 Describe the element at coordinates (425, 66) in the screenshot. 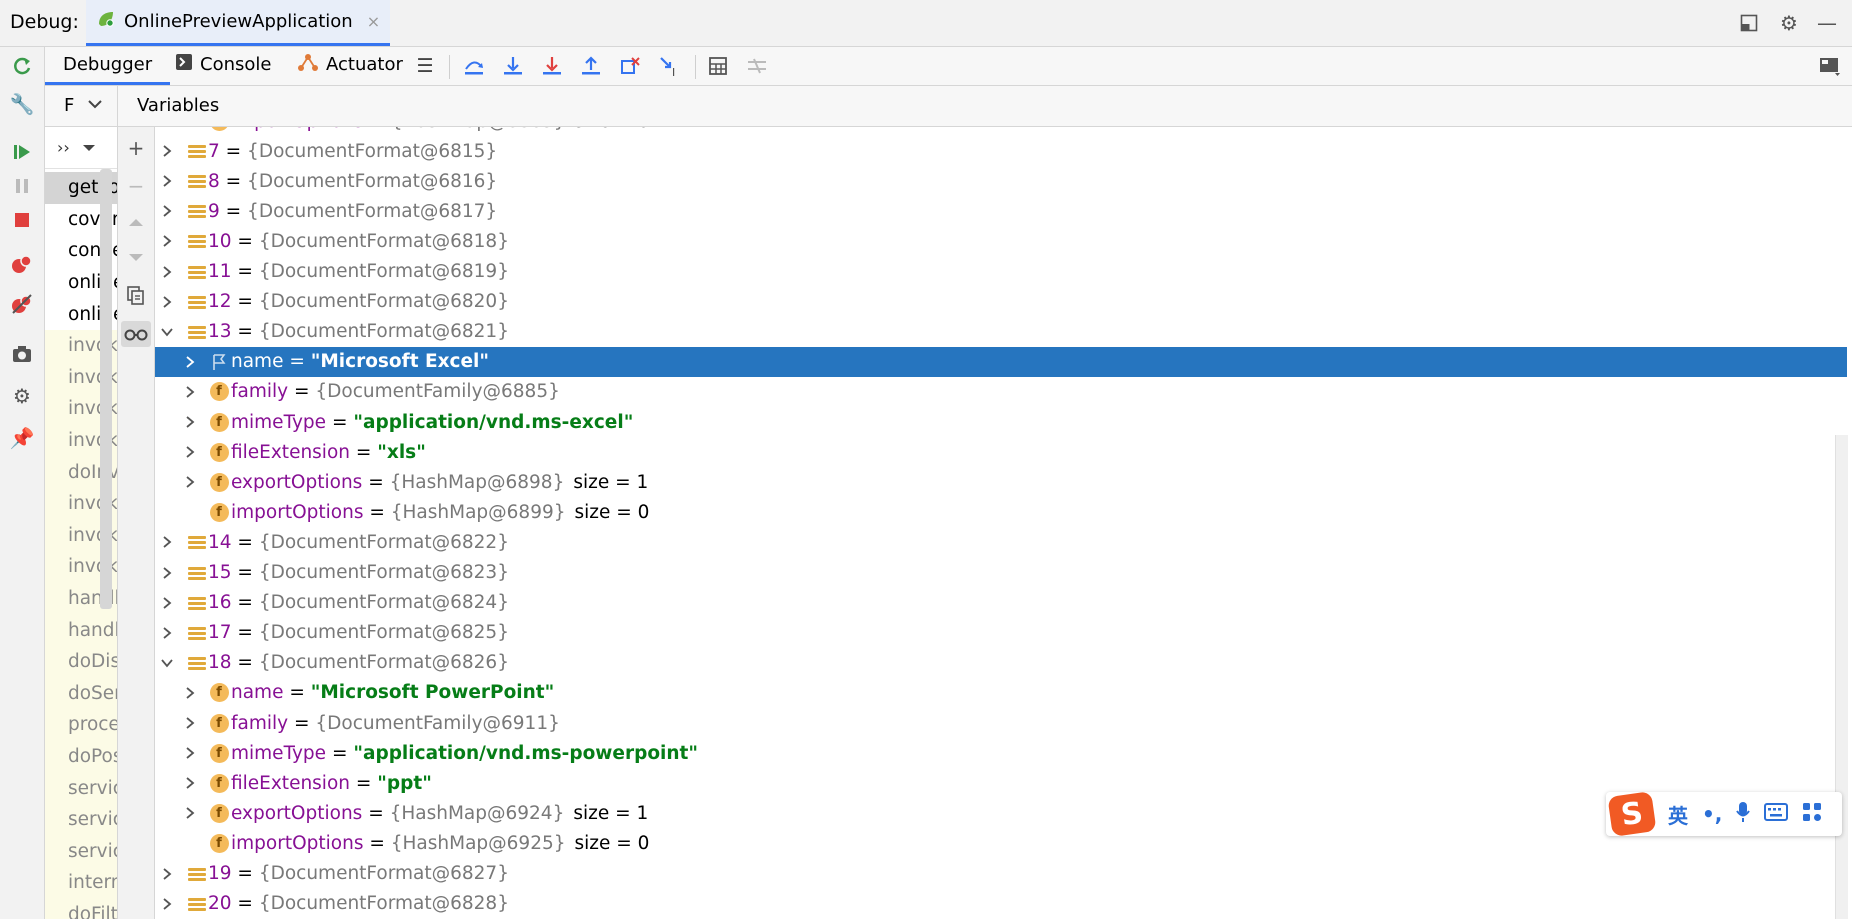

I see `menu-icon: ☰` at that location.